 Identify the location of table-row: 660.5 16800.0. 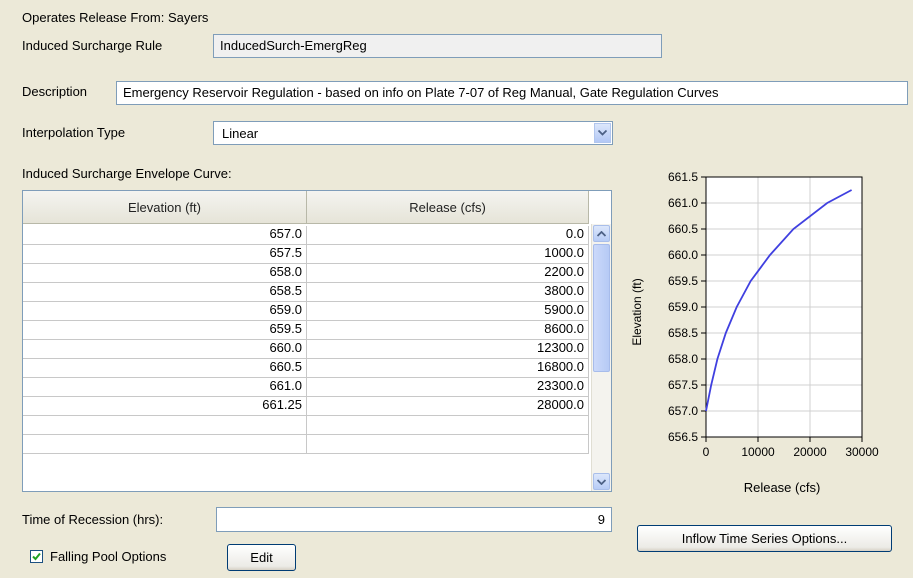
(306, 368).